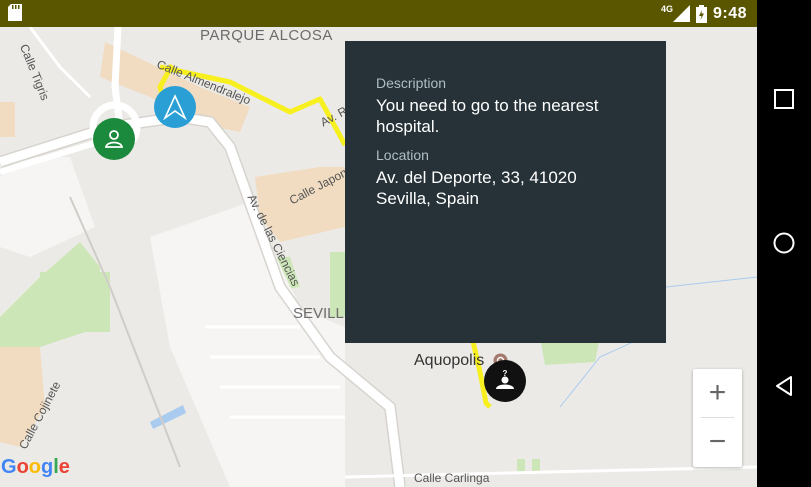 The height and width of the screenshot is (487, 811). What do you see at coordinates (411, 83) in the screenshot?
I see `description-label: Description` at bounding box center [411, 83].